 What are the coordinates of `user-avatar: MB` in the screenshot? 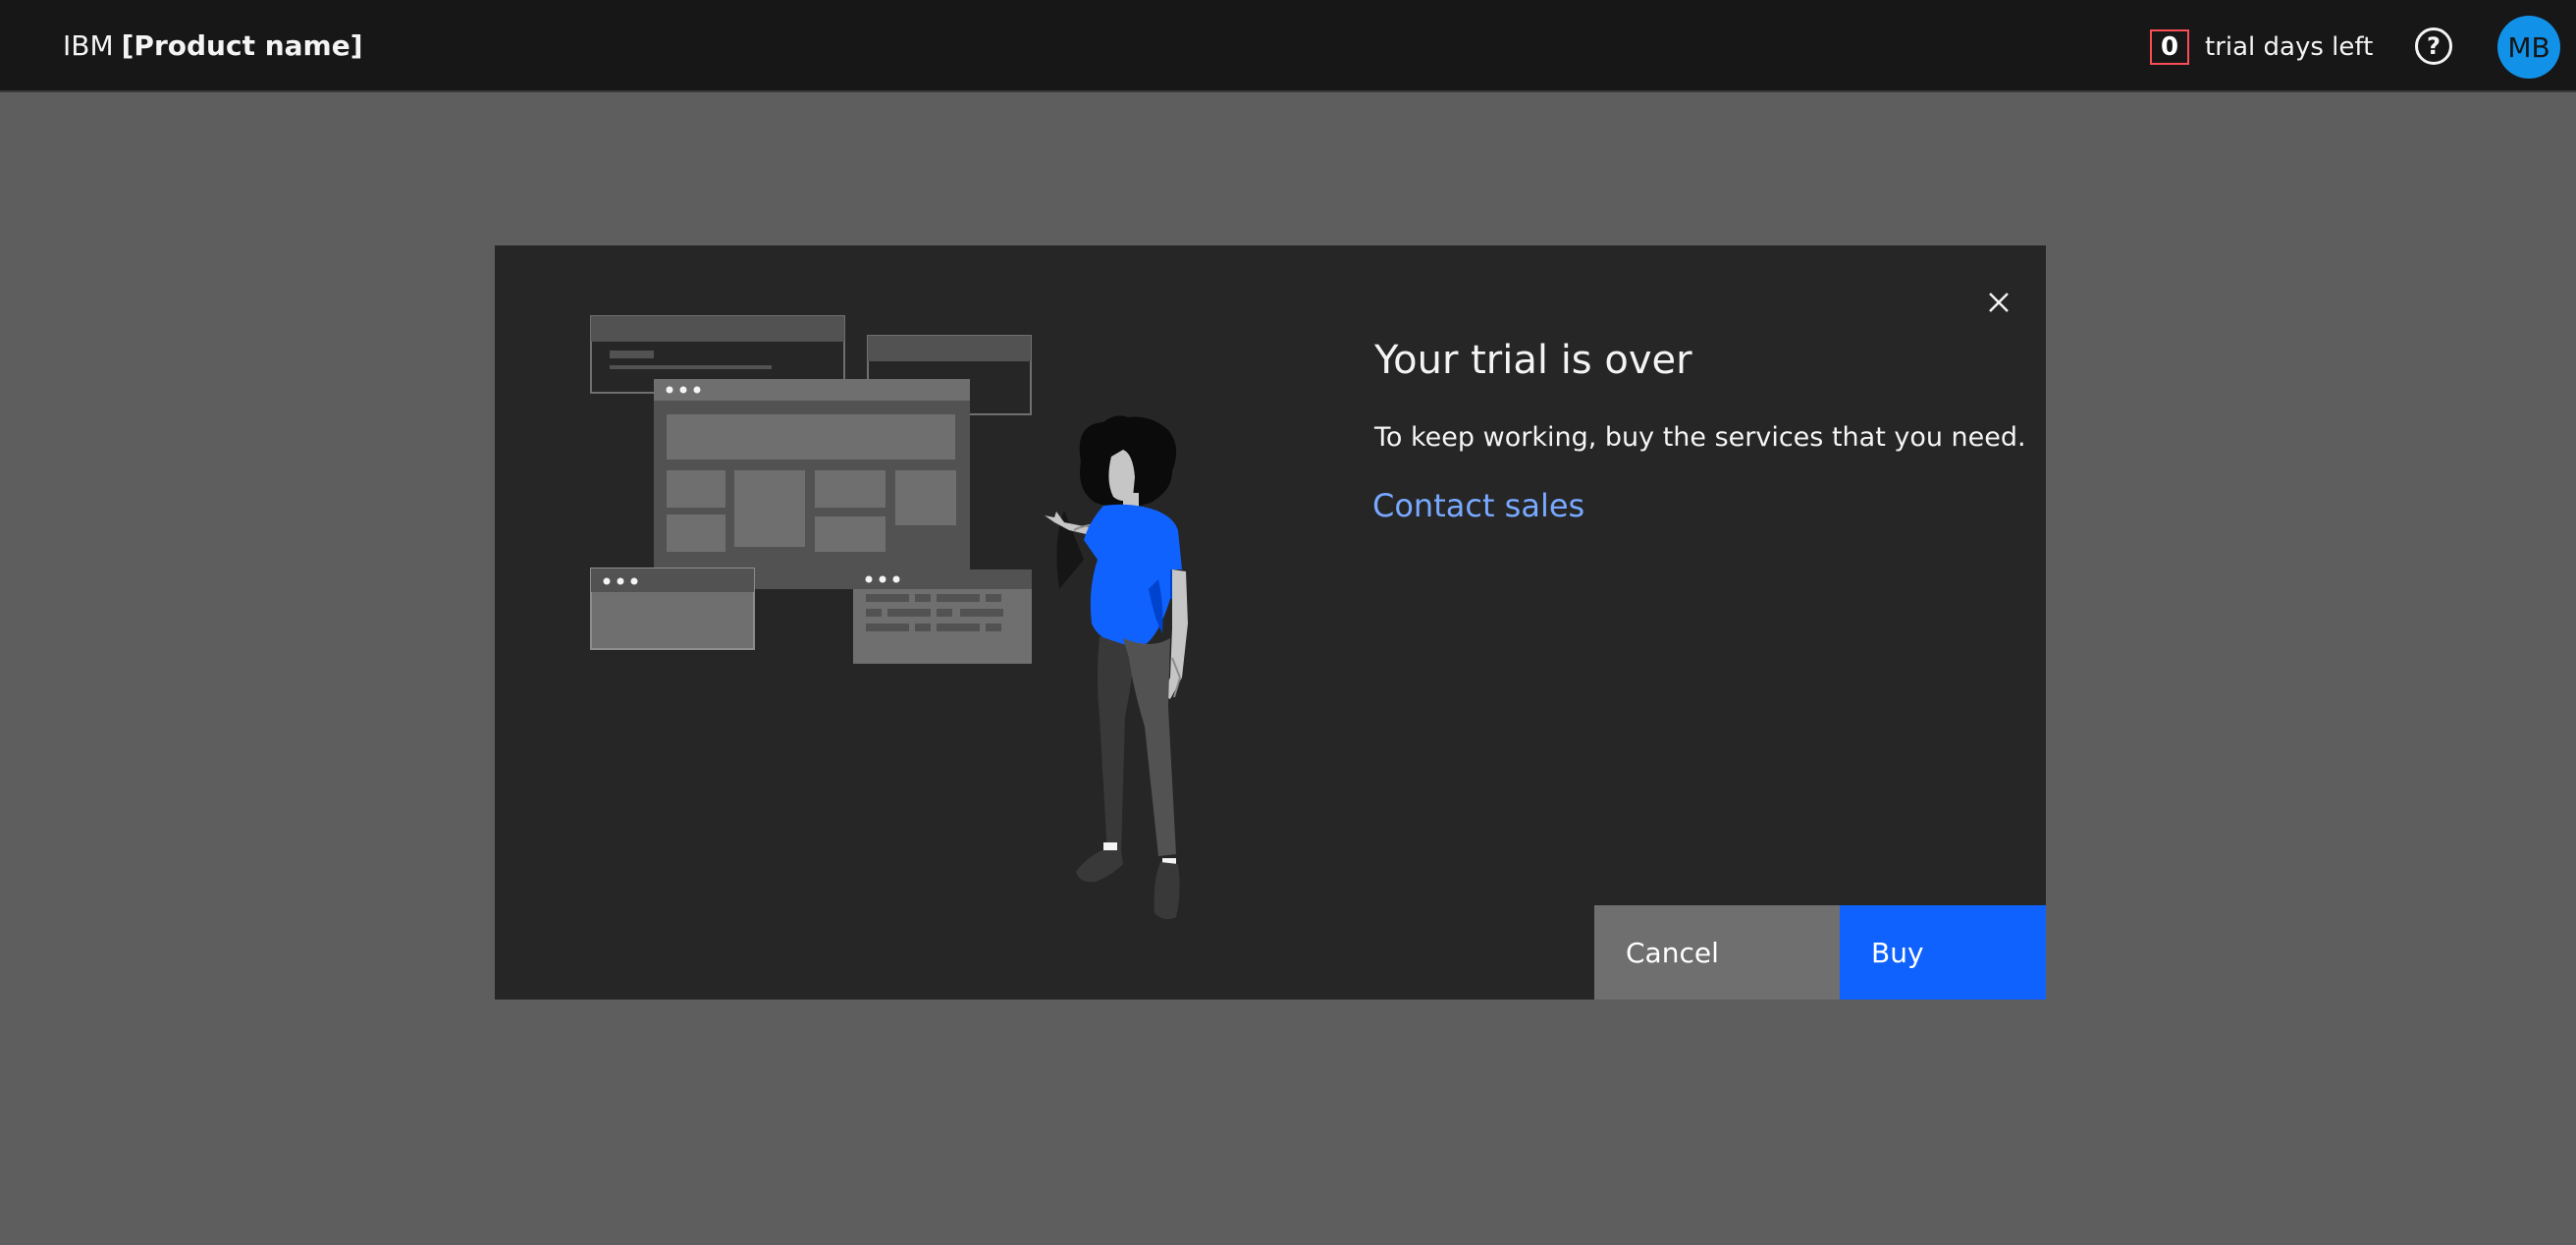 It's located at (2528, 47).